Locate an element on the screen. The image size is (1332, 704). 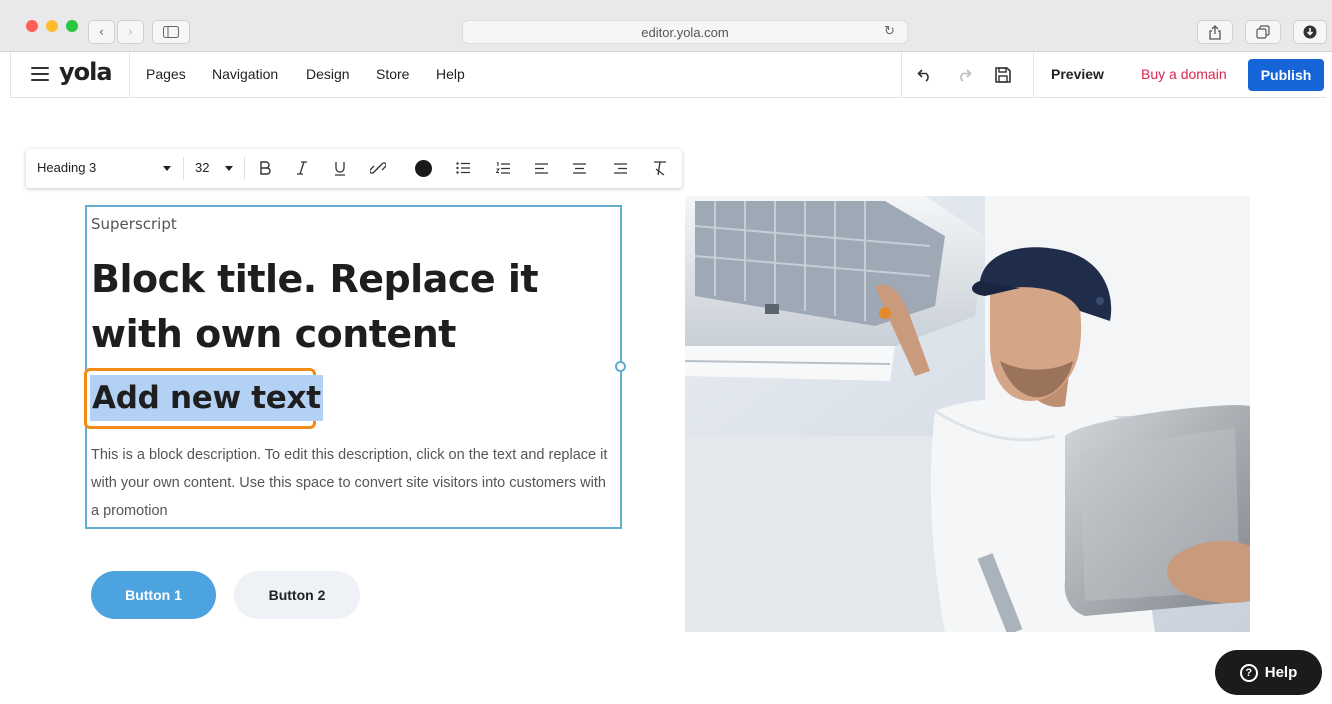
question-icon: ? is located at coordinates (1248, 672).